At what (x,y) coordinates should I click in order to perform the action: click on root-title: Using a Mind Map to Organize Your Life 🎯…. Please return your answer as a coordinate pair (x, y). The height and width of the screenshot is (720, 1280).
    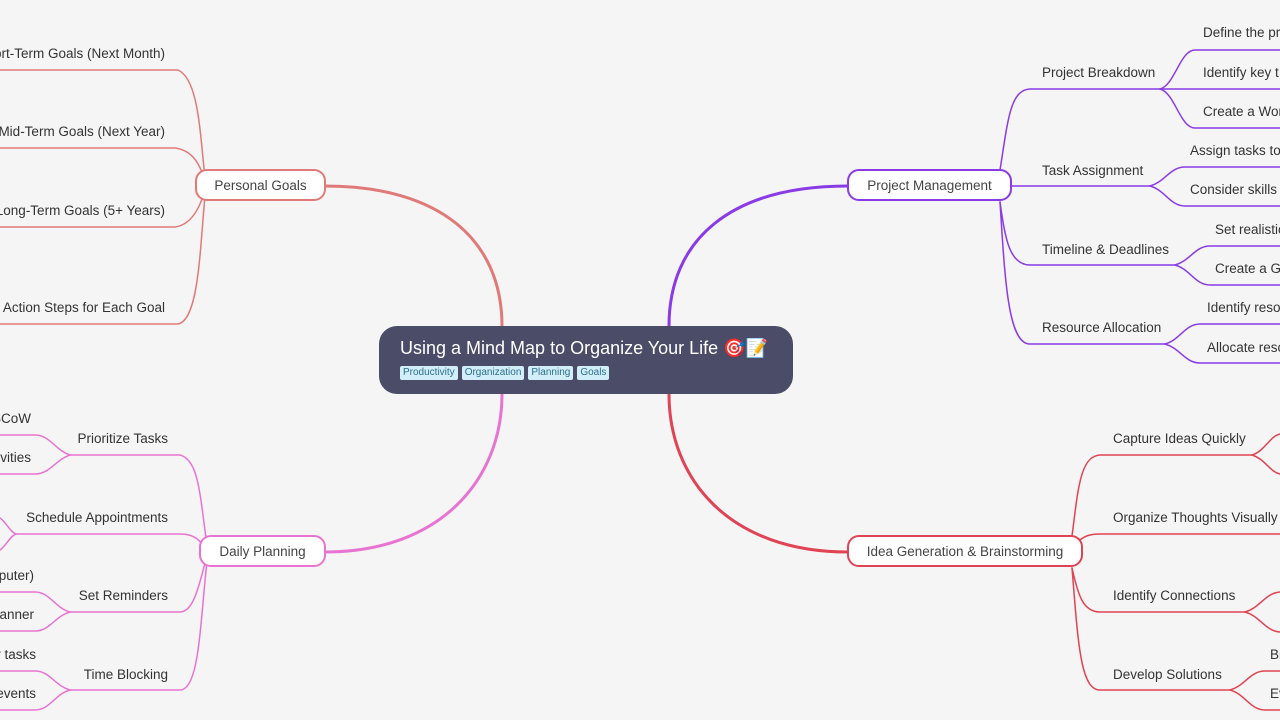
    Looking at the image, I should click on (584, 348).